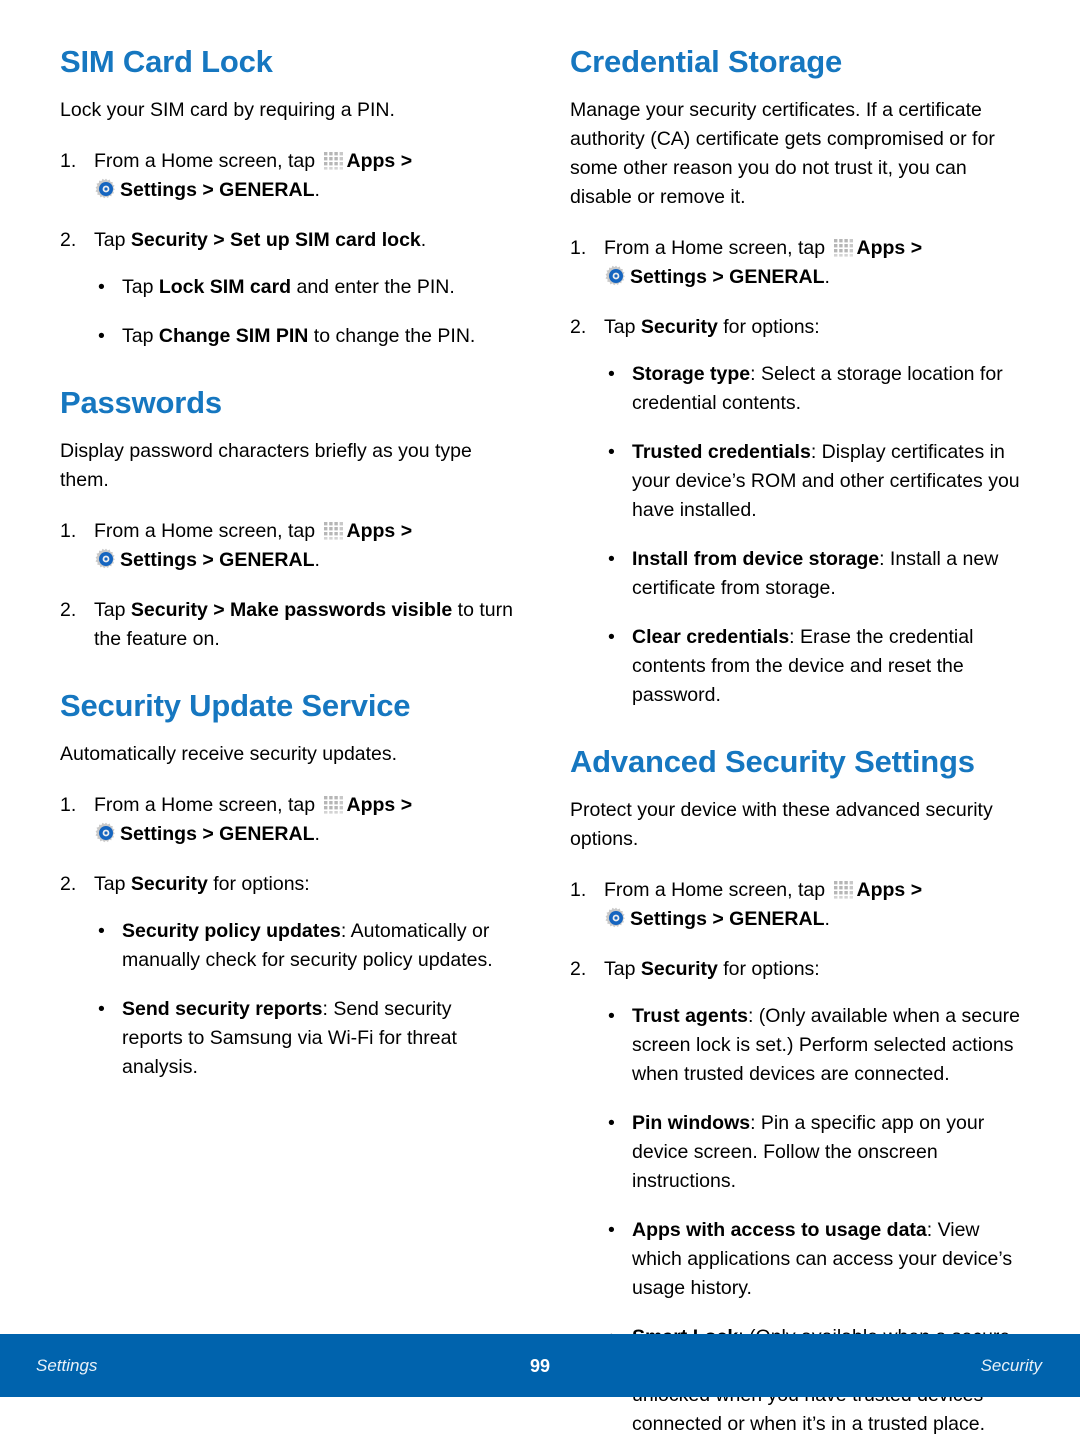  What do you see at coordinates (304, 1038) in the screenshot?
I see `list-item: Send security reports` at bounding box center [304, 1038].